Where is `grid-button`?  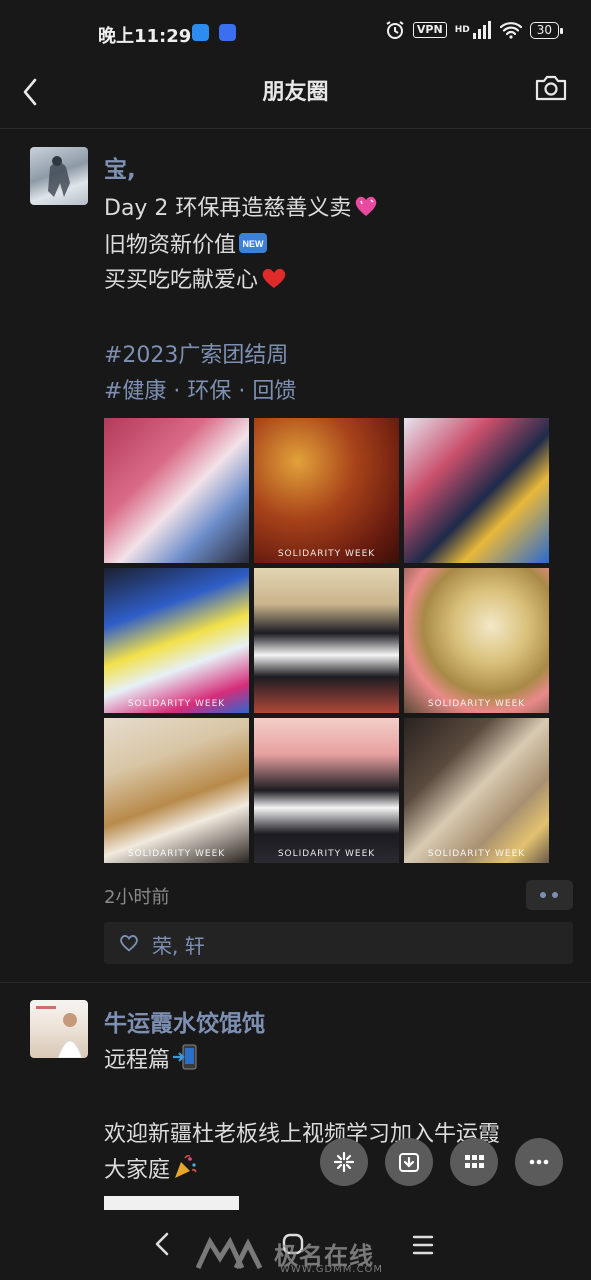
grid-button is located at coordinates (474, 1162).